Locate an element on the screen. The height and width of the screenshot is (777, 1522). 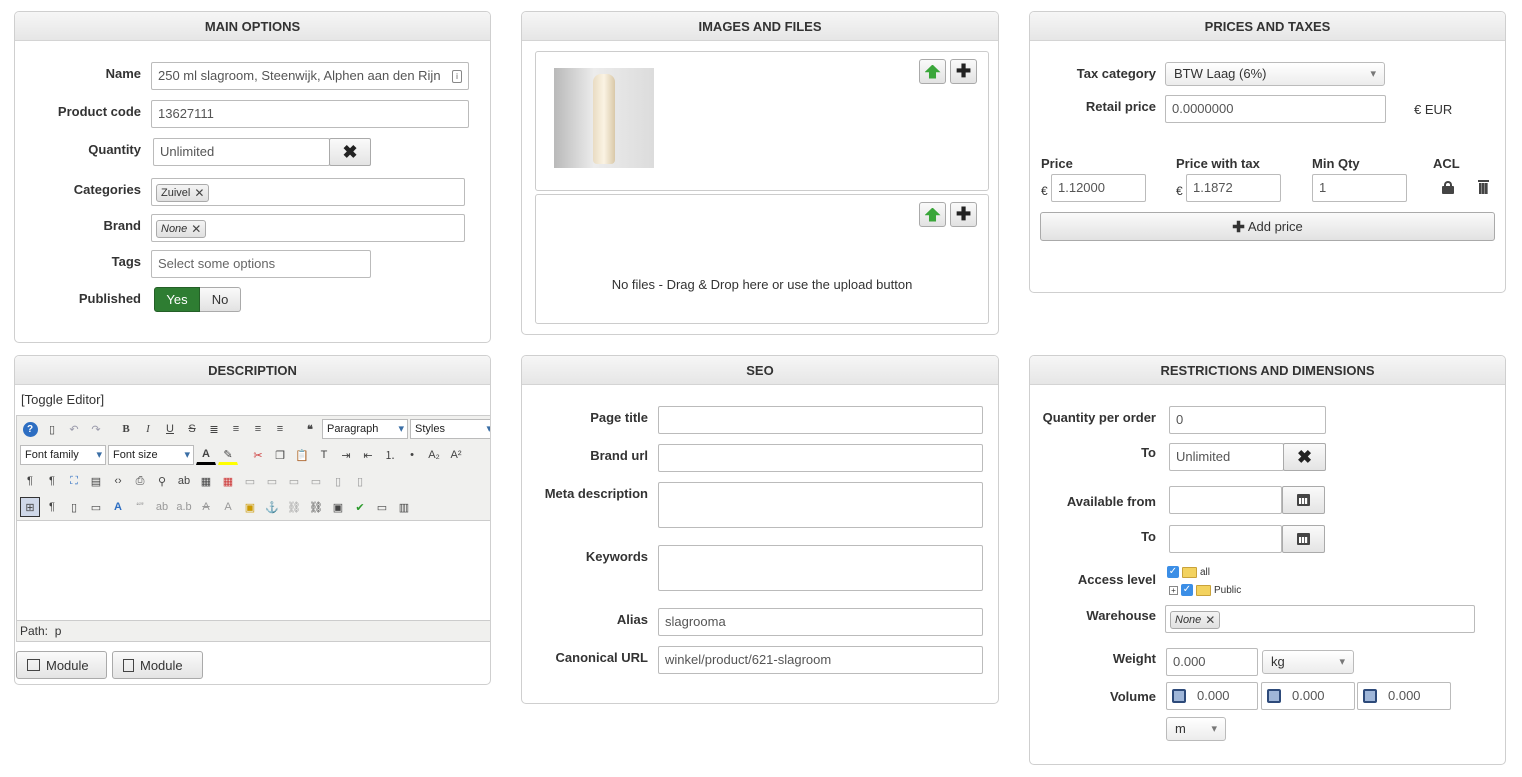
underline-icon: U is located at coordinates (170, 429).